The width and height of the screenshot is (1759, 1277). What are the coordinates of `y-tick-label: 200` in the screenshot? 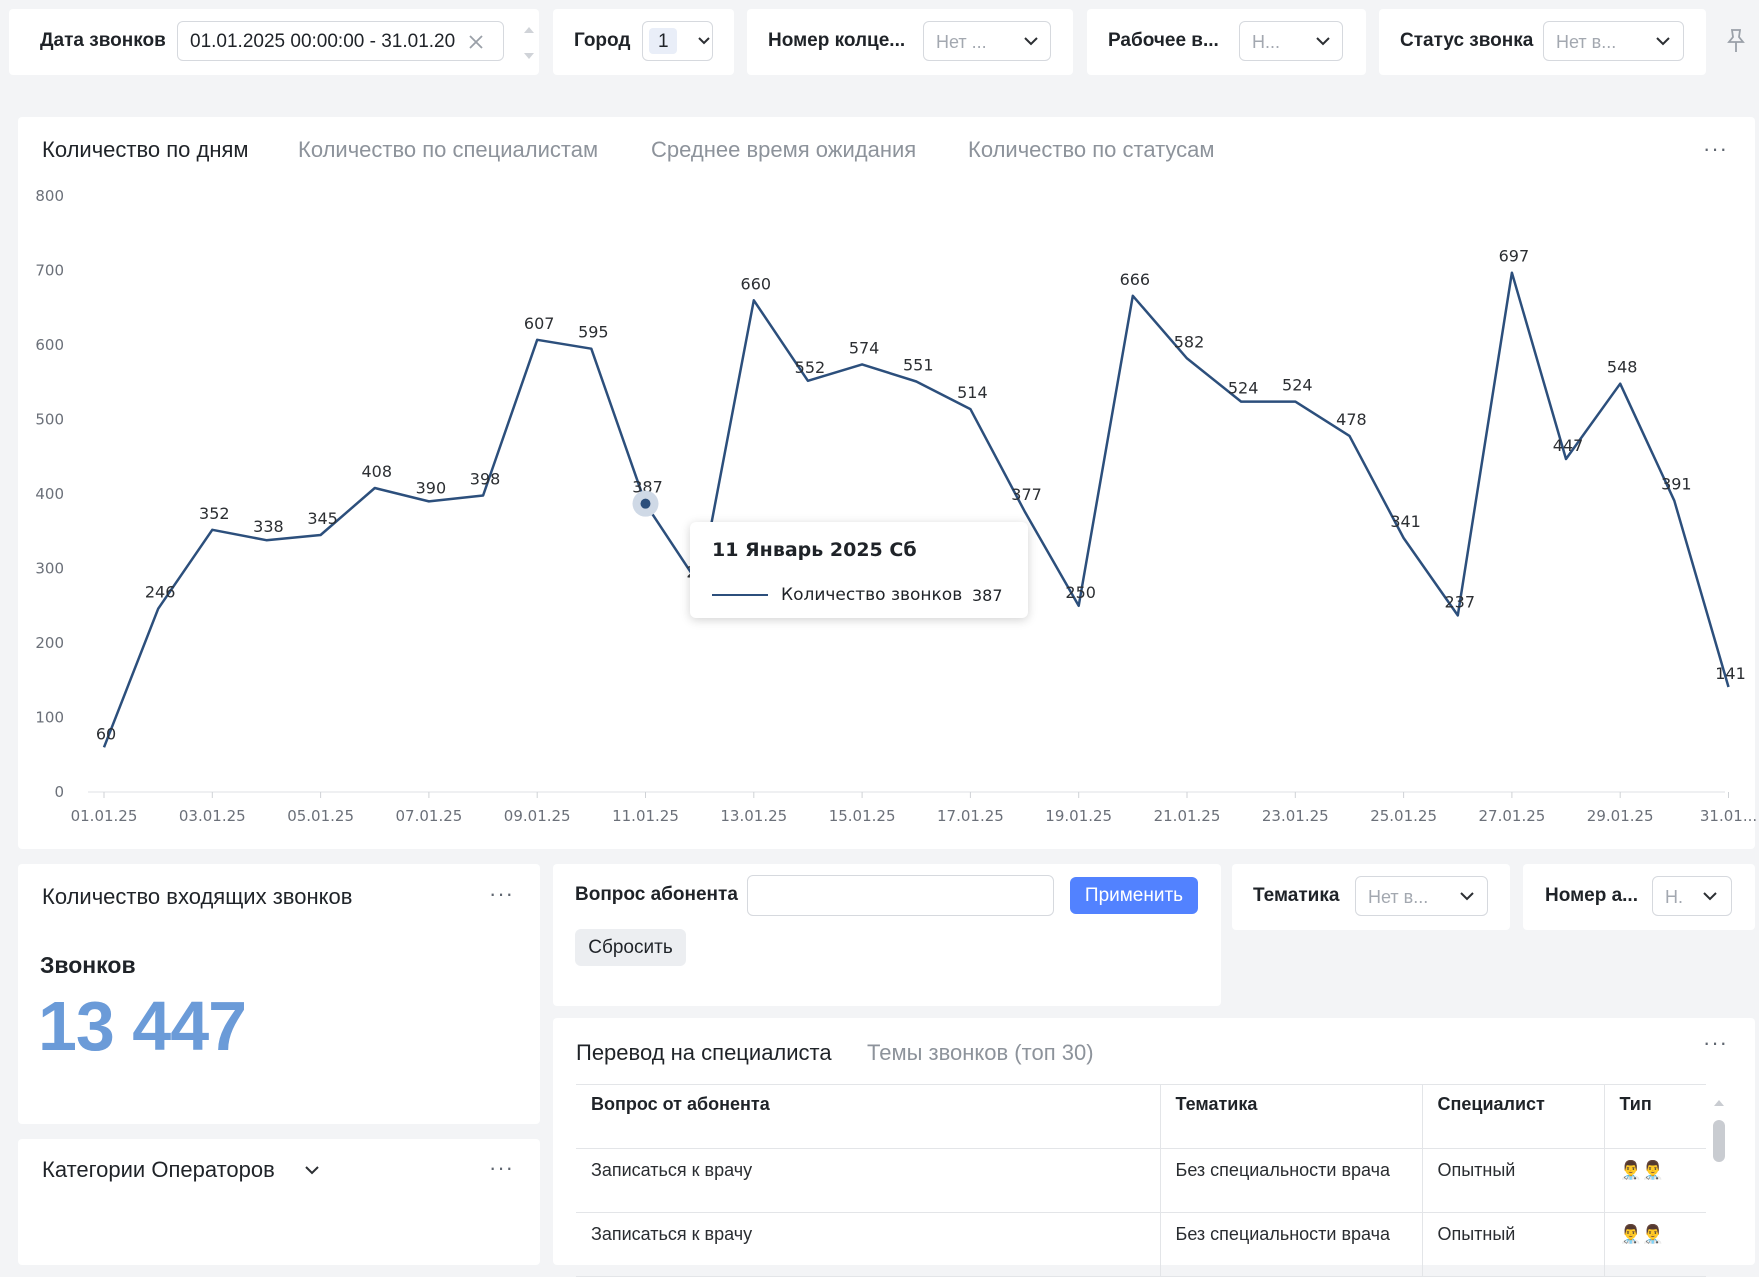 It's located at (49, 643).